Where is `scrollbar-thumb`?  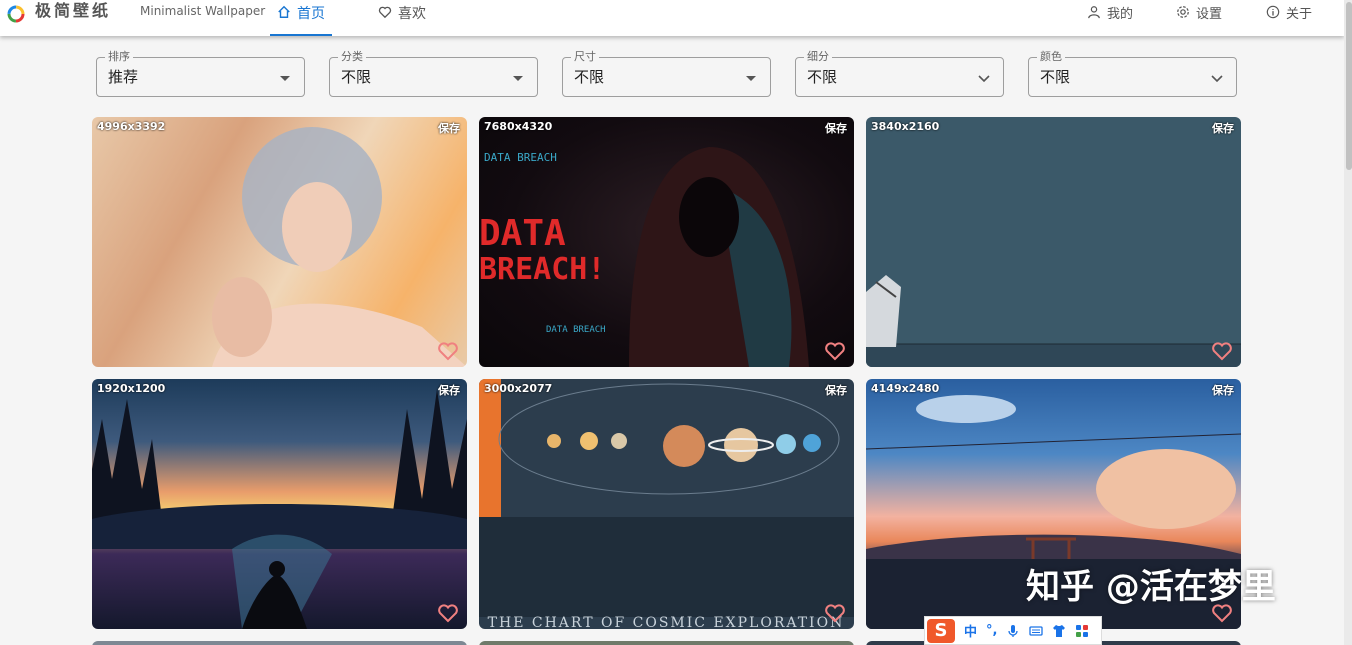 scrollbar-thumb is located at coordinates (1349, 86).